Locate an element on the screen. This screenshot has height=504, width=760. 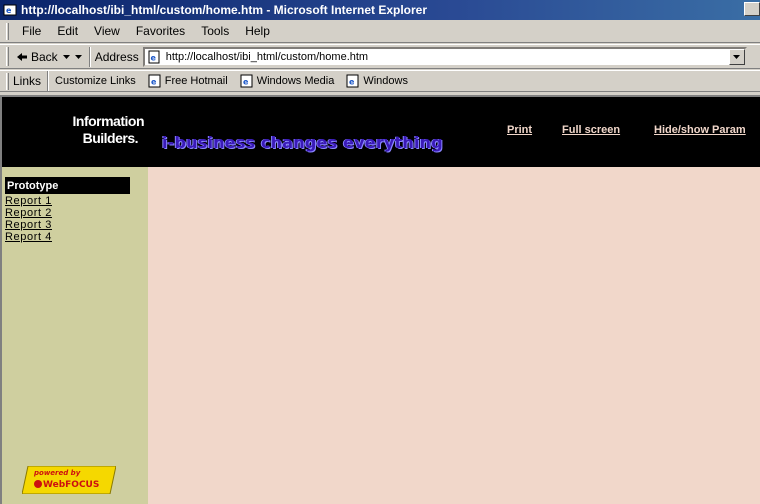
sidebar-report-3-link: Report 3 is located at coordinates (28, 225).